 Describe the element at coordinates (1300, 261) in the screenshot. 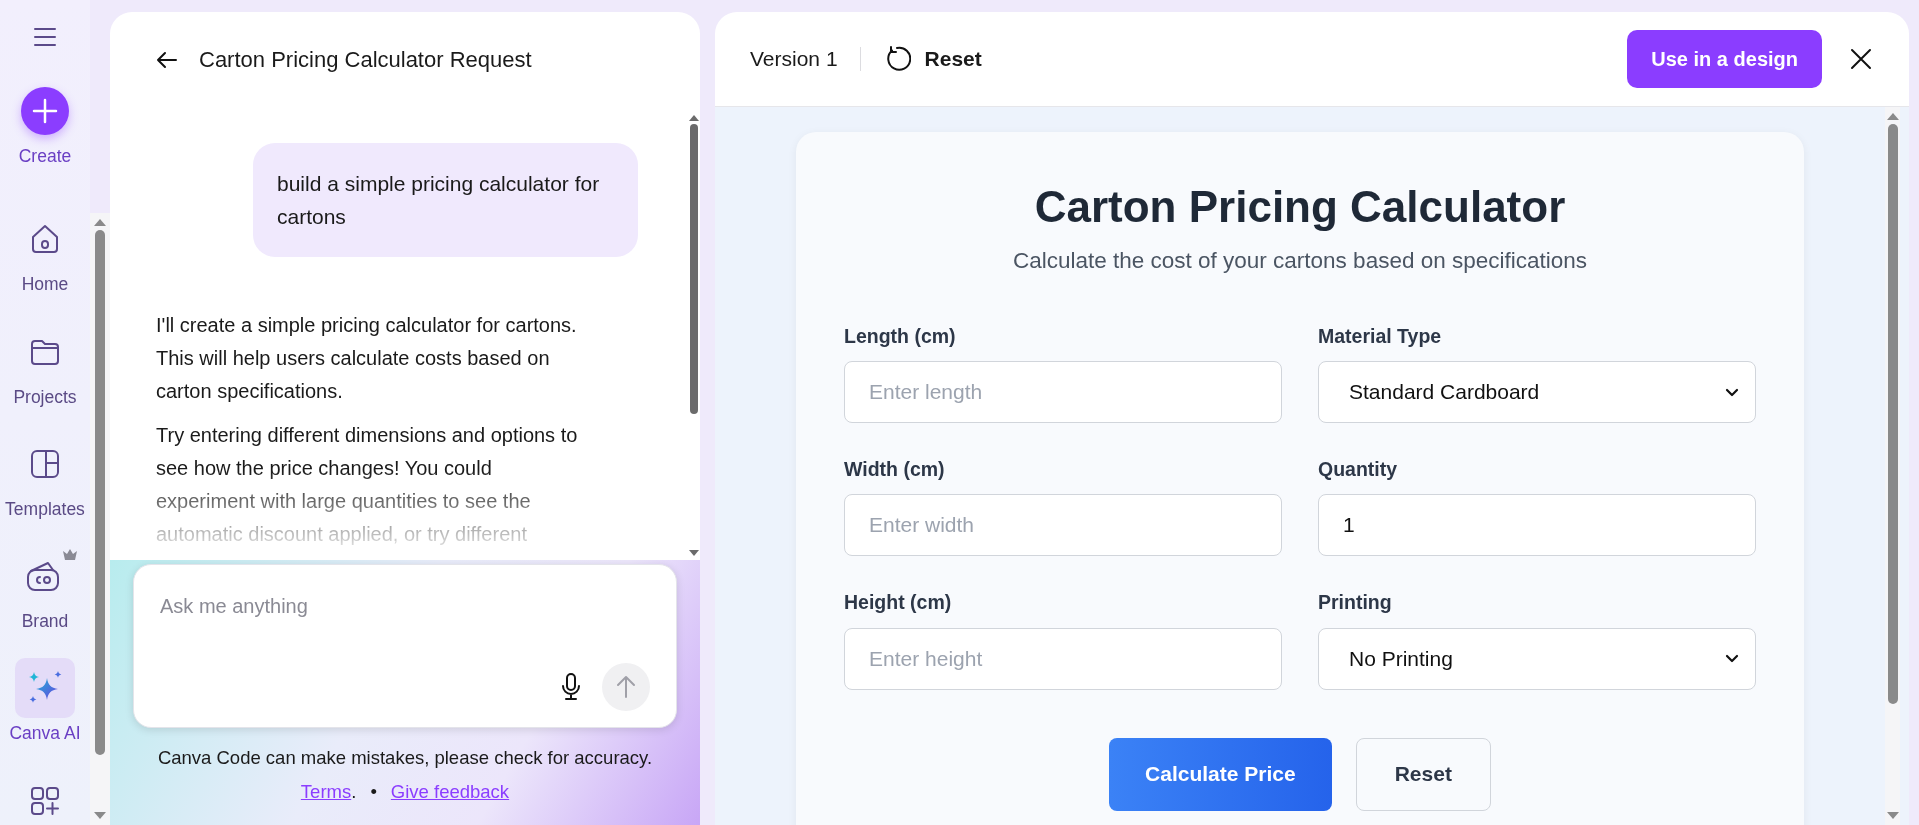

I see `calculator-subtitle: Calculate the cost of your cartons based on specifications` at that location.